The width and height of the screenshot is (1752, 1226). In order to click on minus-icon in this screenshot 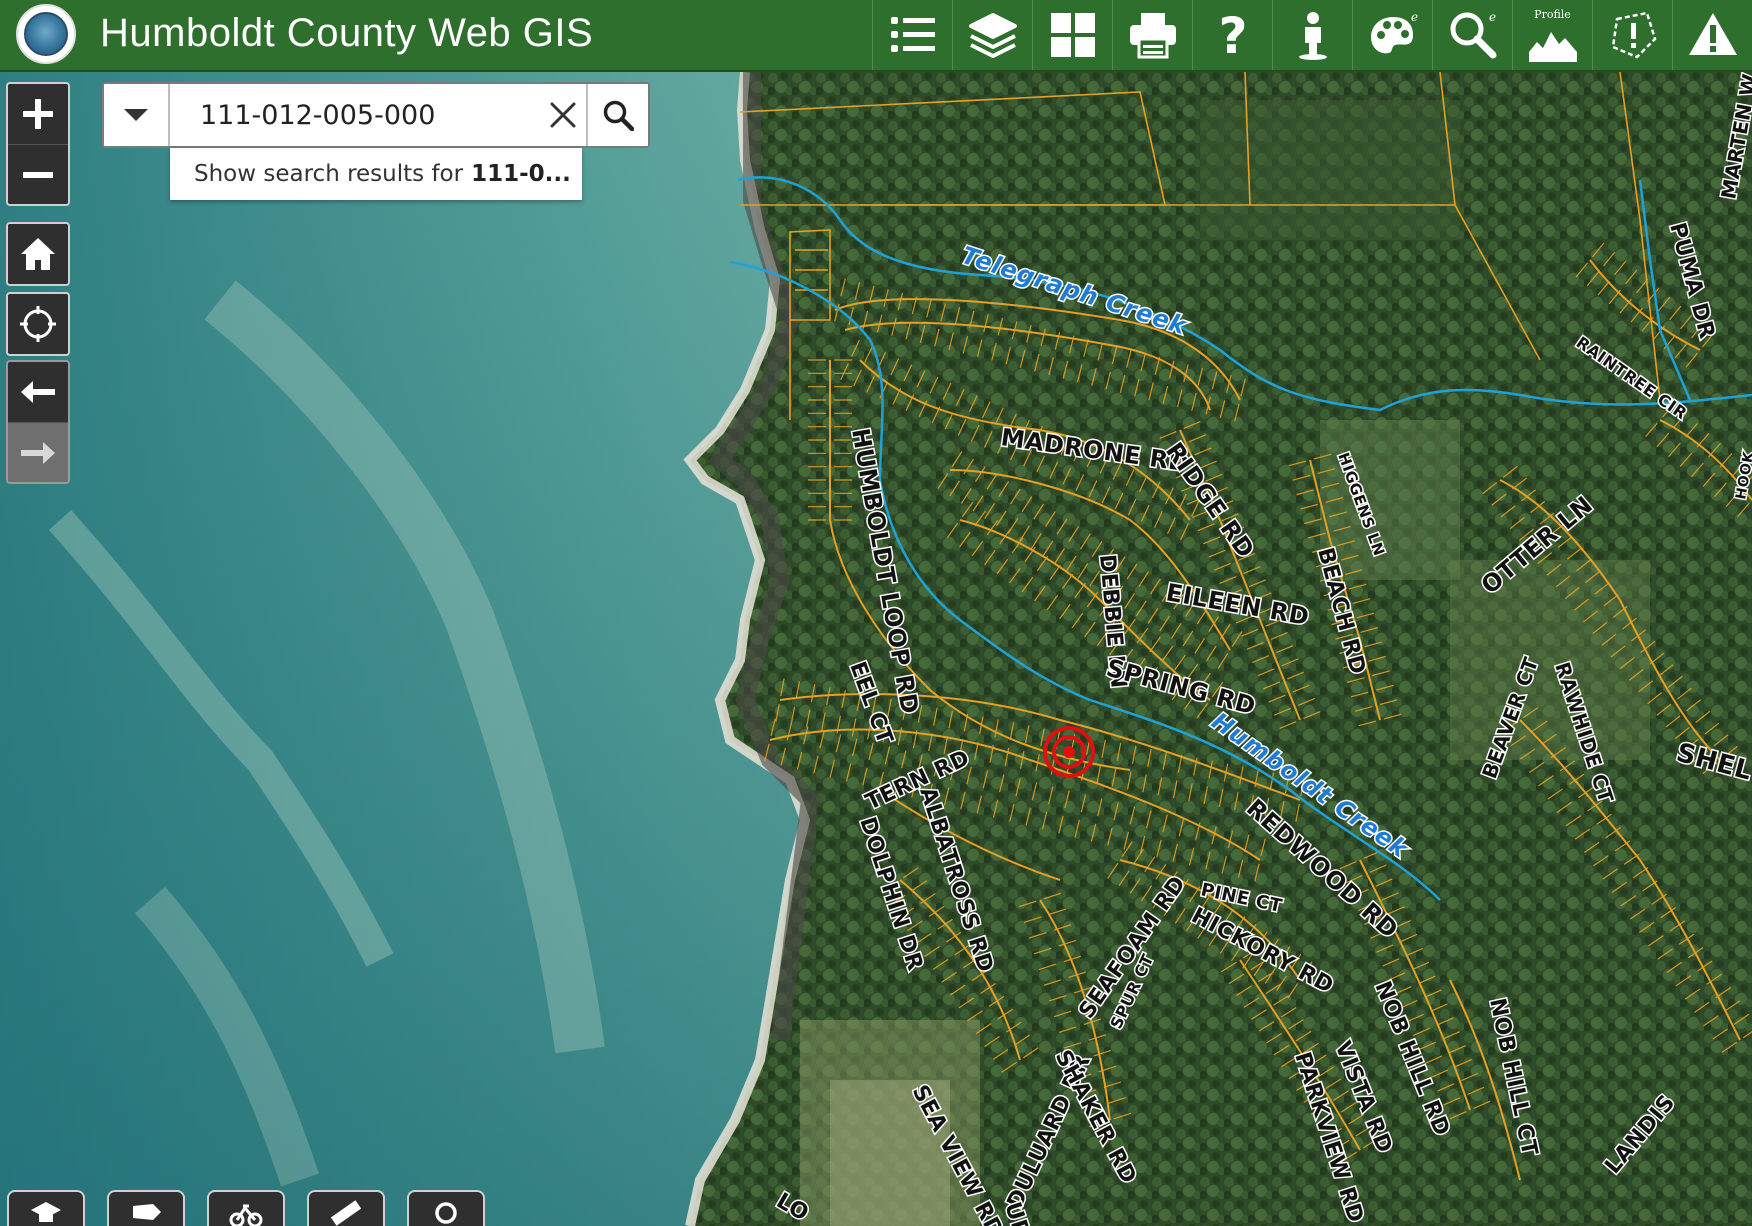, I will do `click(38, 174)`.